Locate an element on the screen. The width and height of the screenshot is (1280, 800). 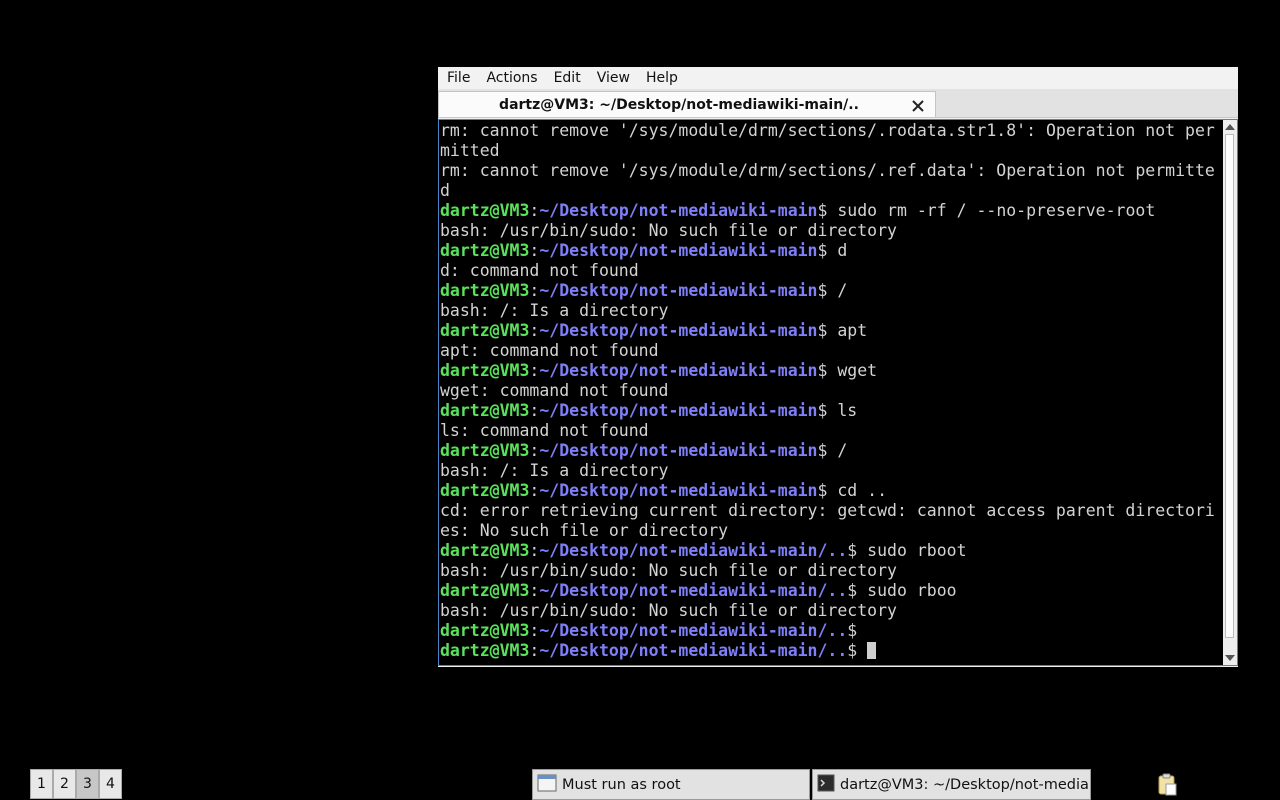
menu-edit: Edit is located at coordinates (566, 78).